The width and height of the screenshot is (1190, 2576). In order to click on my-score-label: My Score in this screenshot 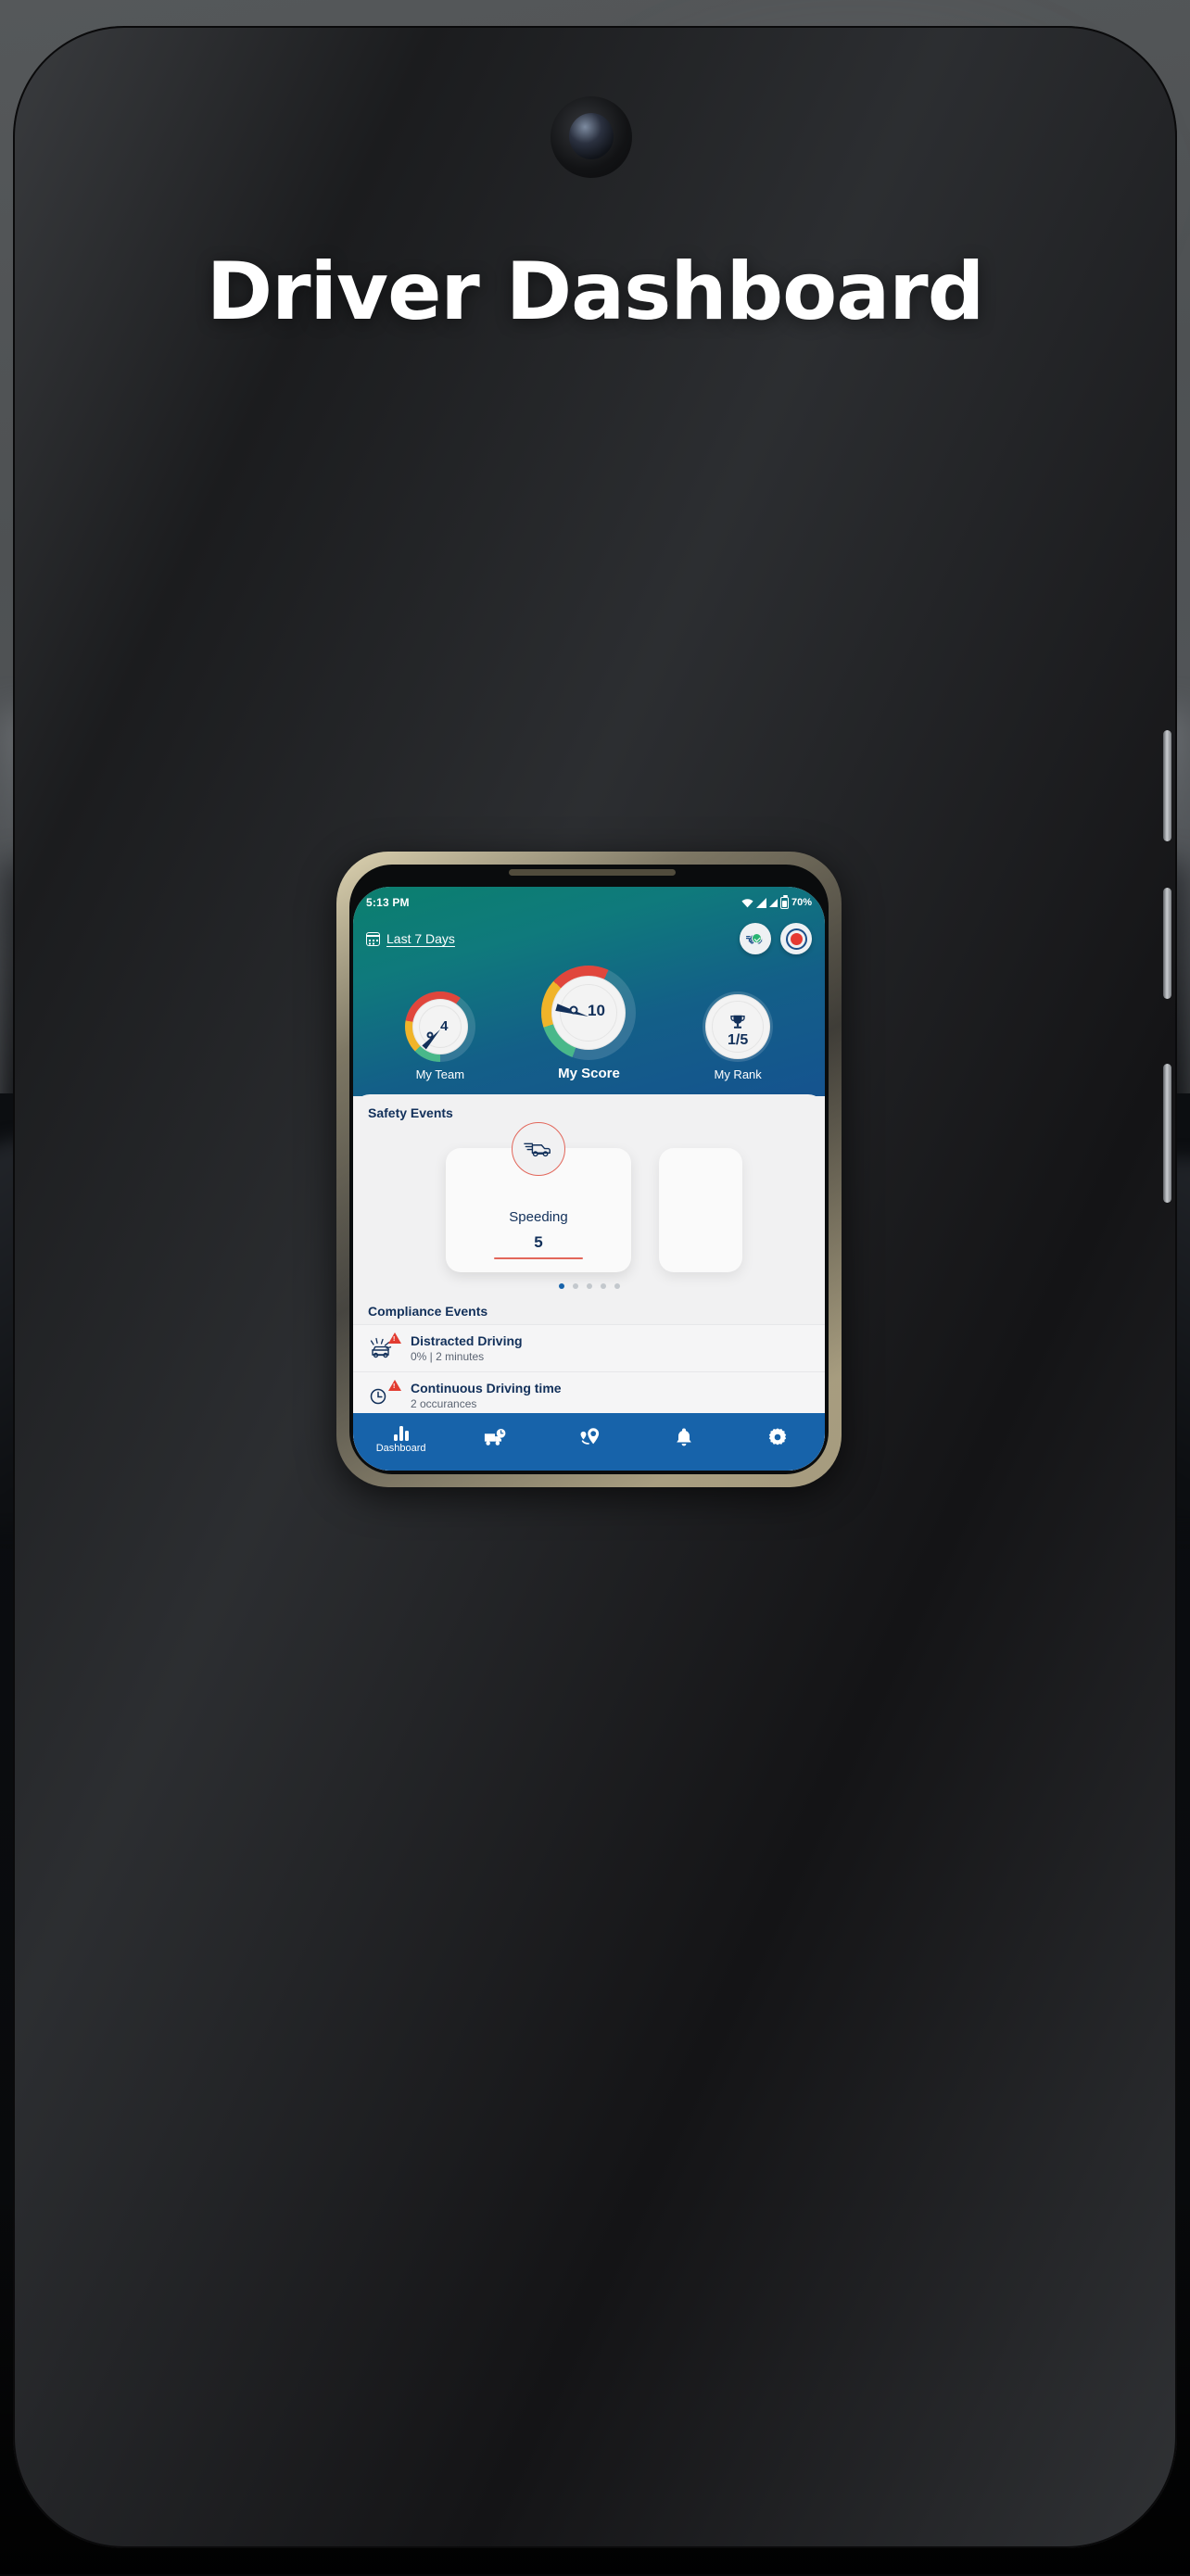, I will do `click(589, 1073)`.